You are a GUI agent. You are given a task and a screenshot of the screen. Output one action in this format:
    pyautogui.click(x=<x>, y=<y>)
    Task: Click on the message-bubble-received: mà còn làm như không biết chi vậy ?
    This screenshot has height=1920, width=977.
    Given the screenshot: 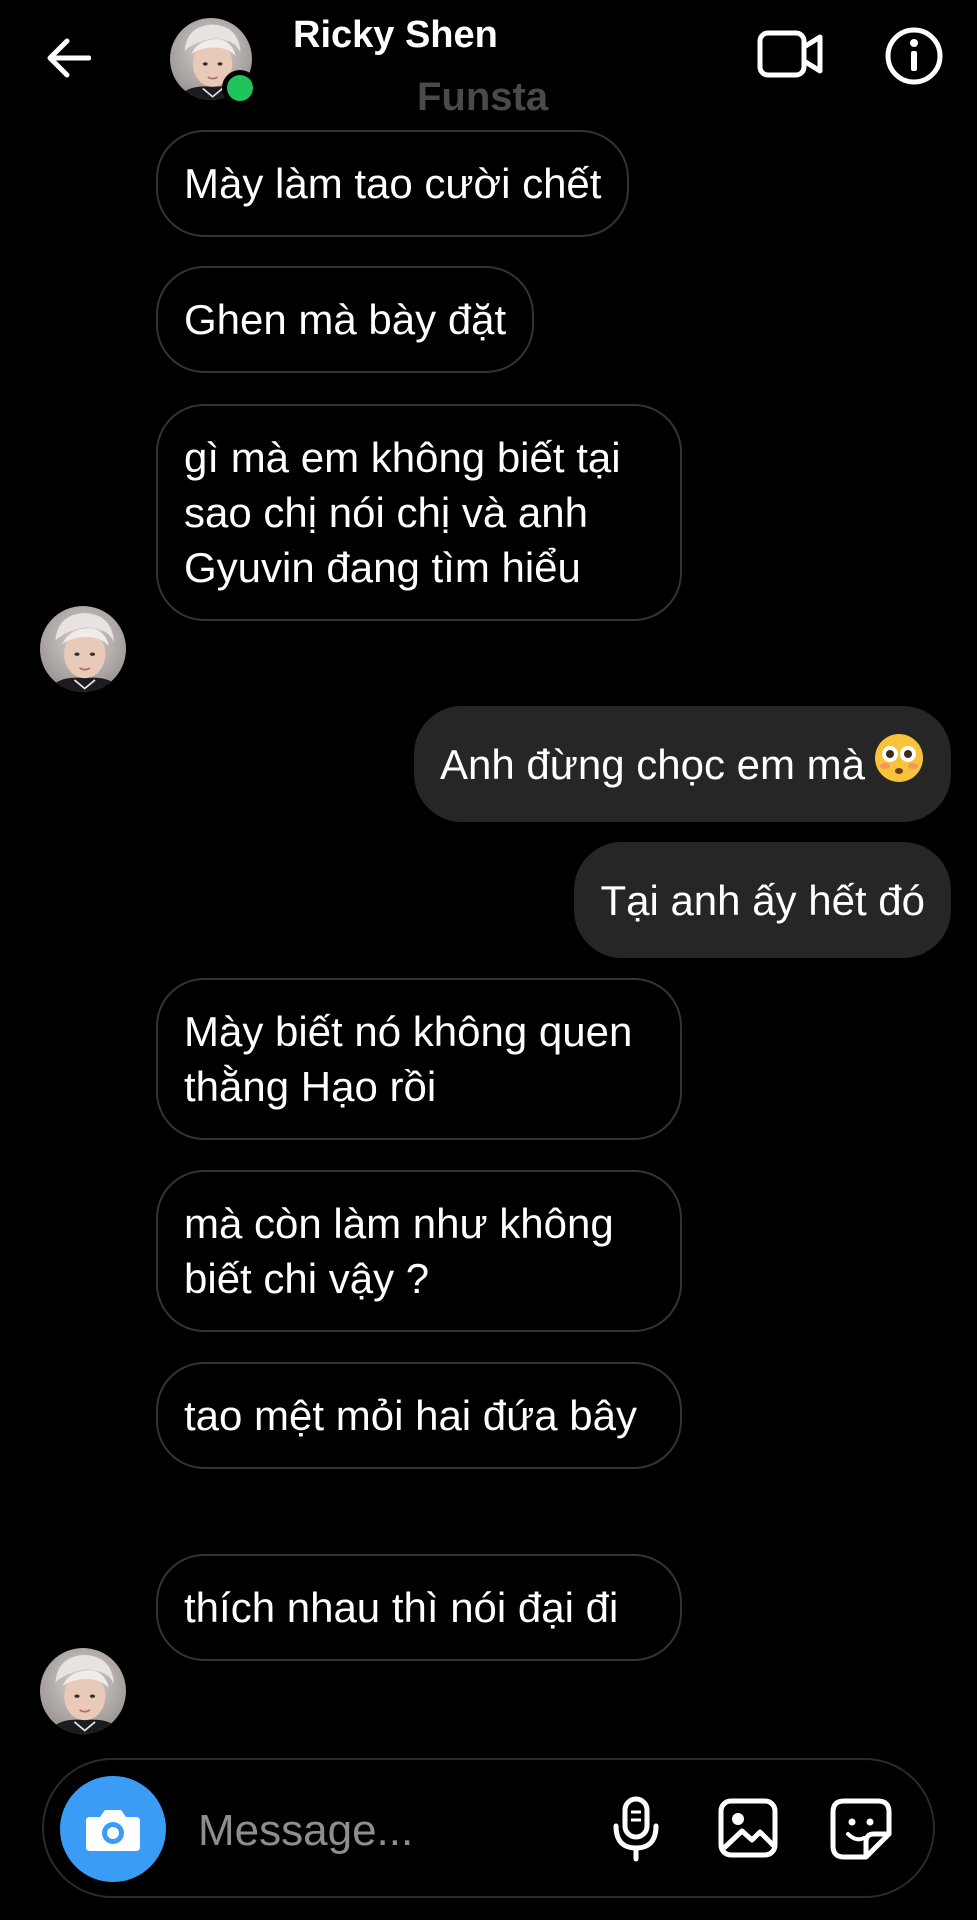 What is the action you would take?
    pyautogui.click(x=419, y=1251)
    